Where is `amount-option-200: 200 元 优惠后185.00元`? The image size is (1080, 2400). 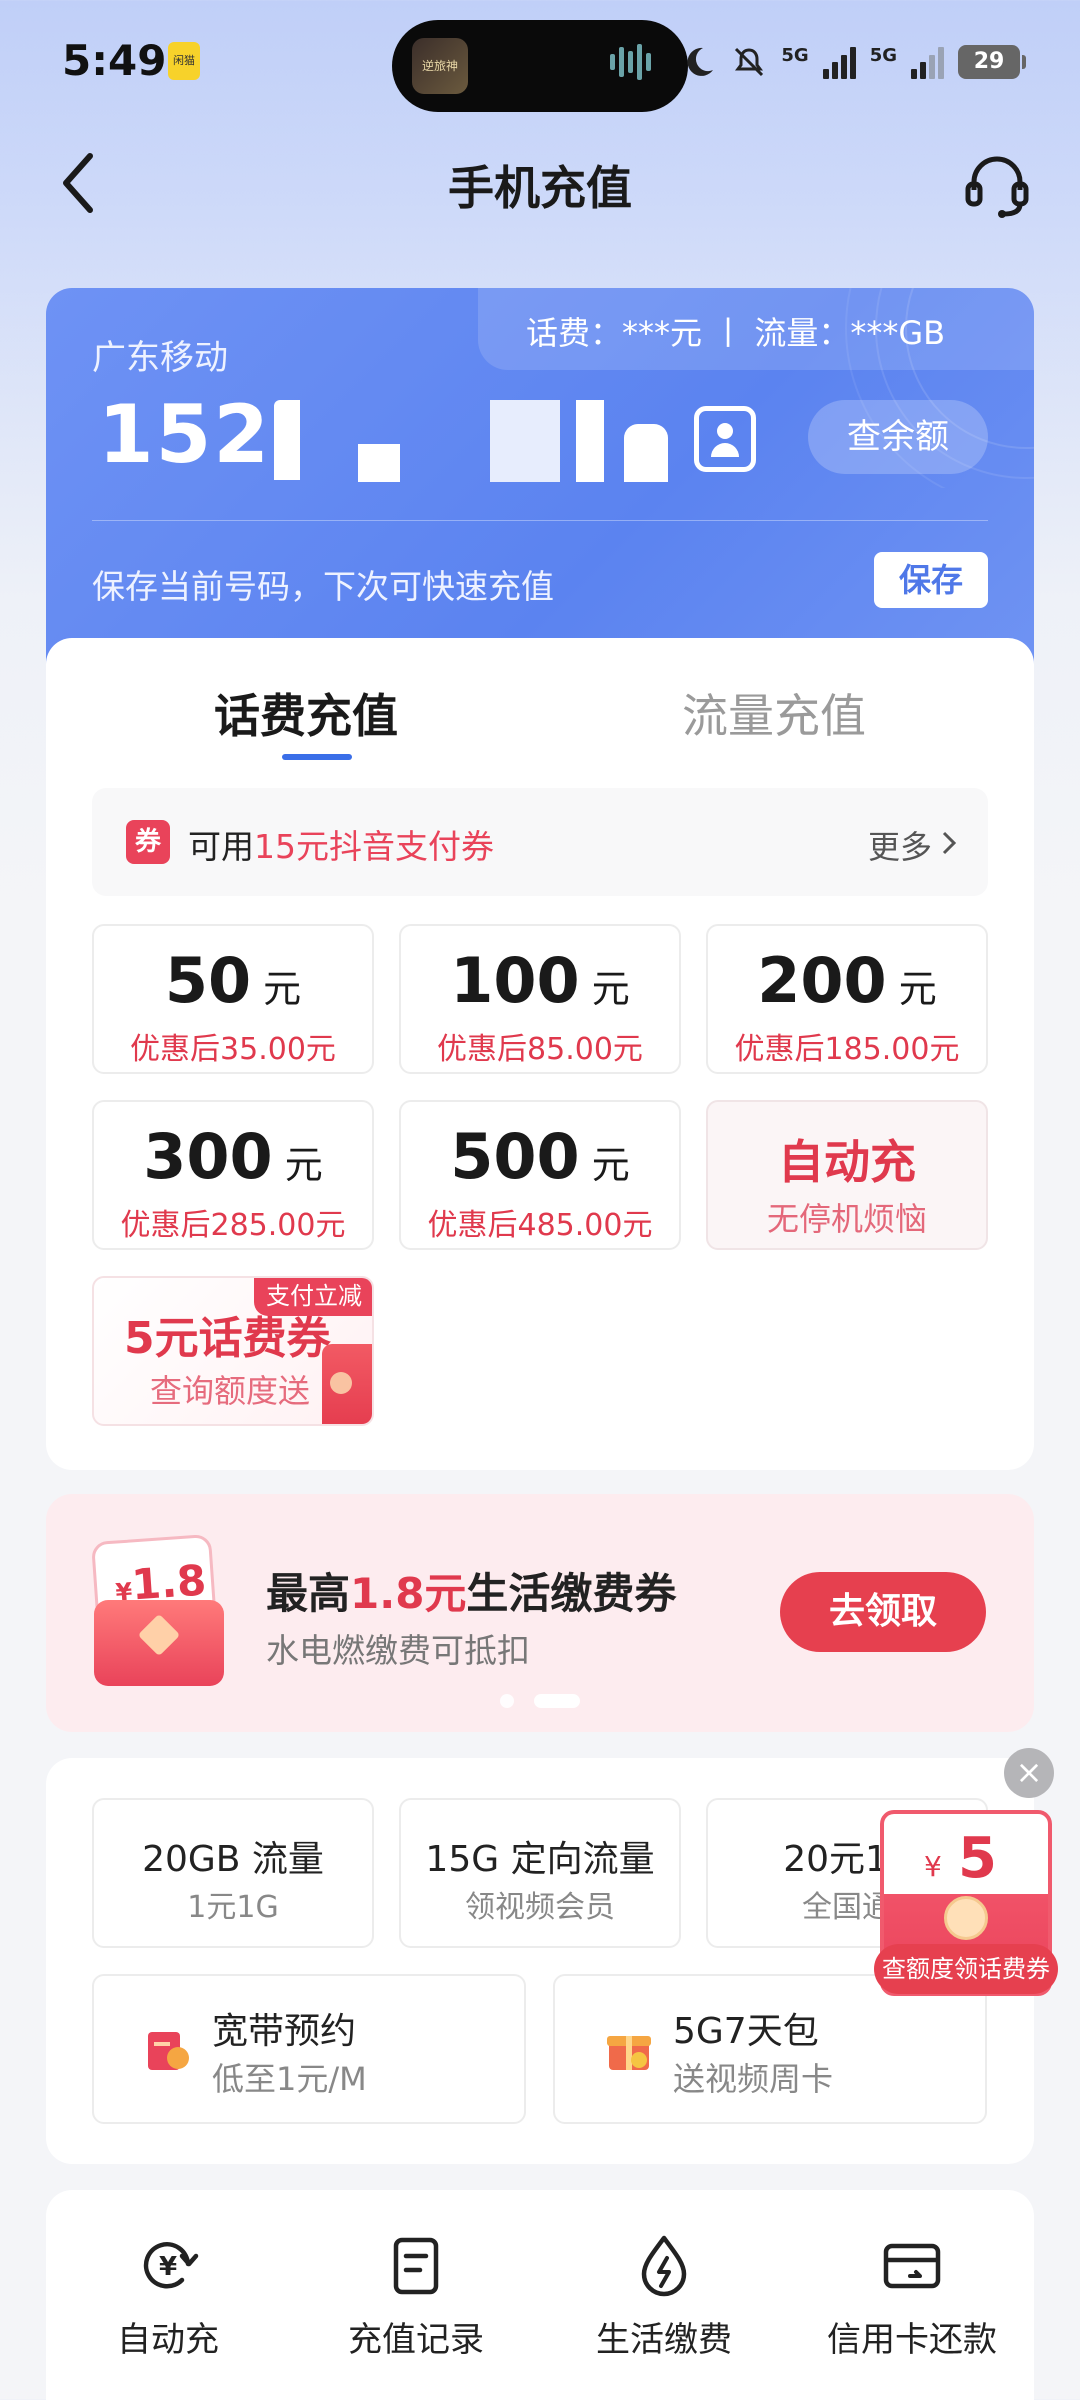 amount-option-200: 200 元 优惠后185.00元 is located at coordinates (847, 999).